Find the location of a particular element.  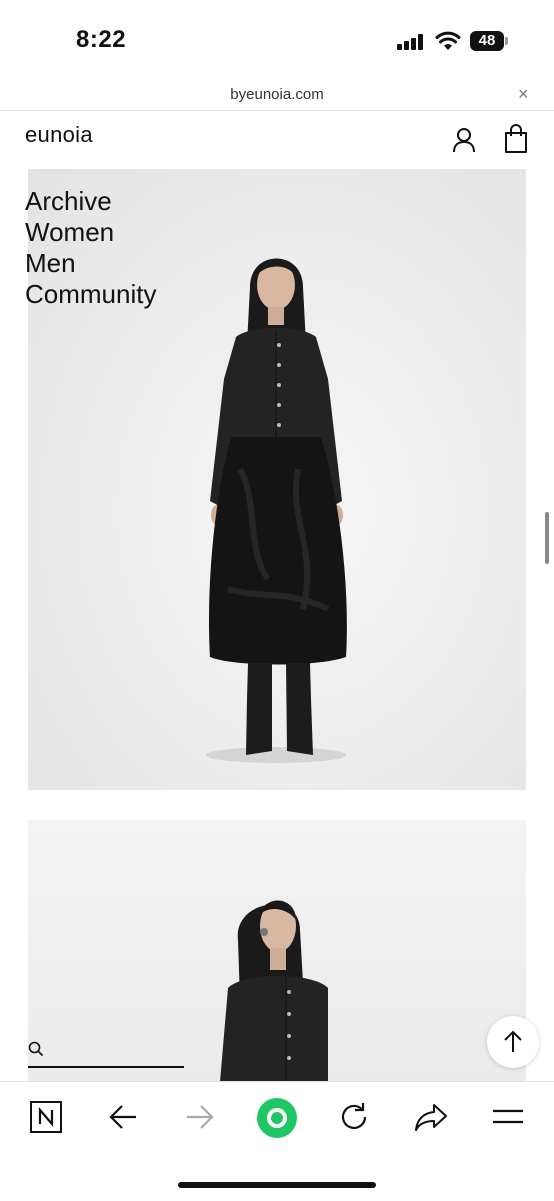

reload-icon is located at coordinates (354, 1117).